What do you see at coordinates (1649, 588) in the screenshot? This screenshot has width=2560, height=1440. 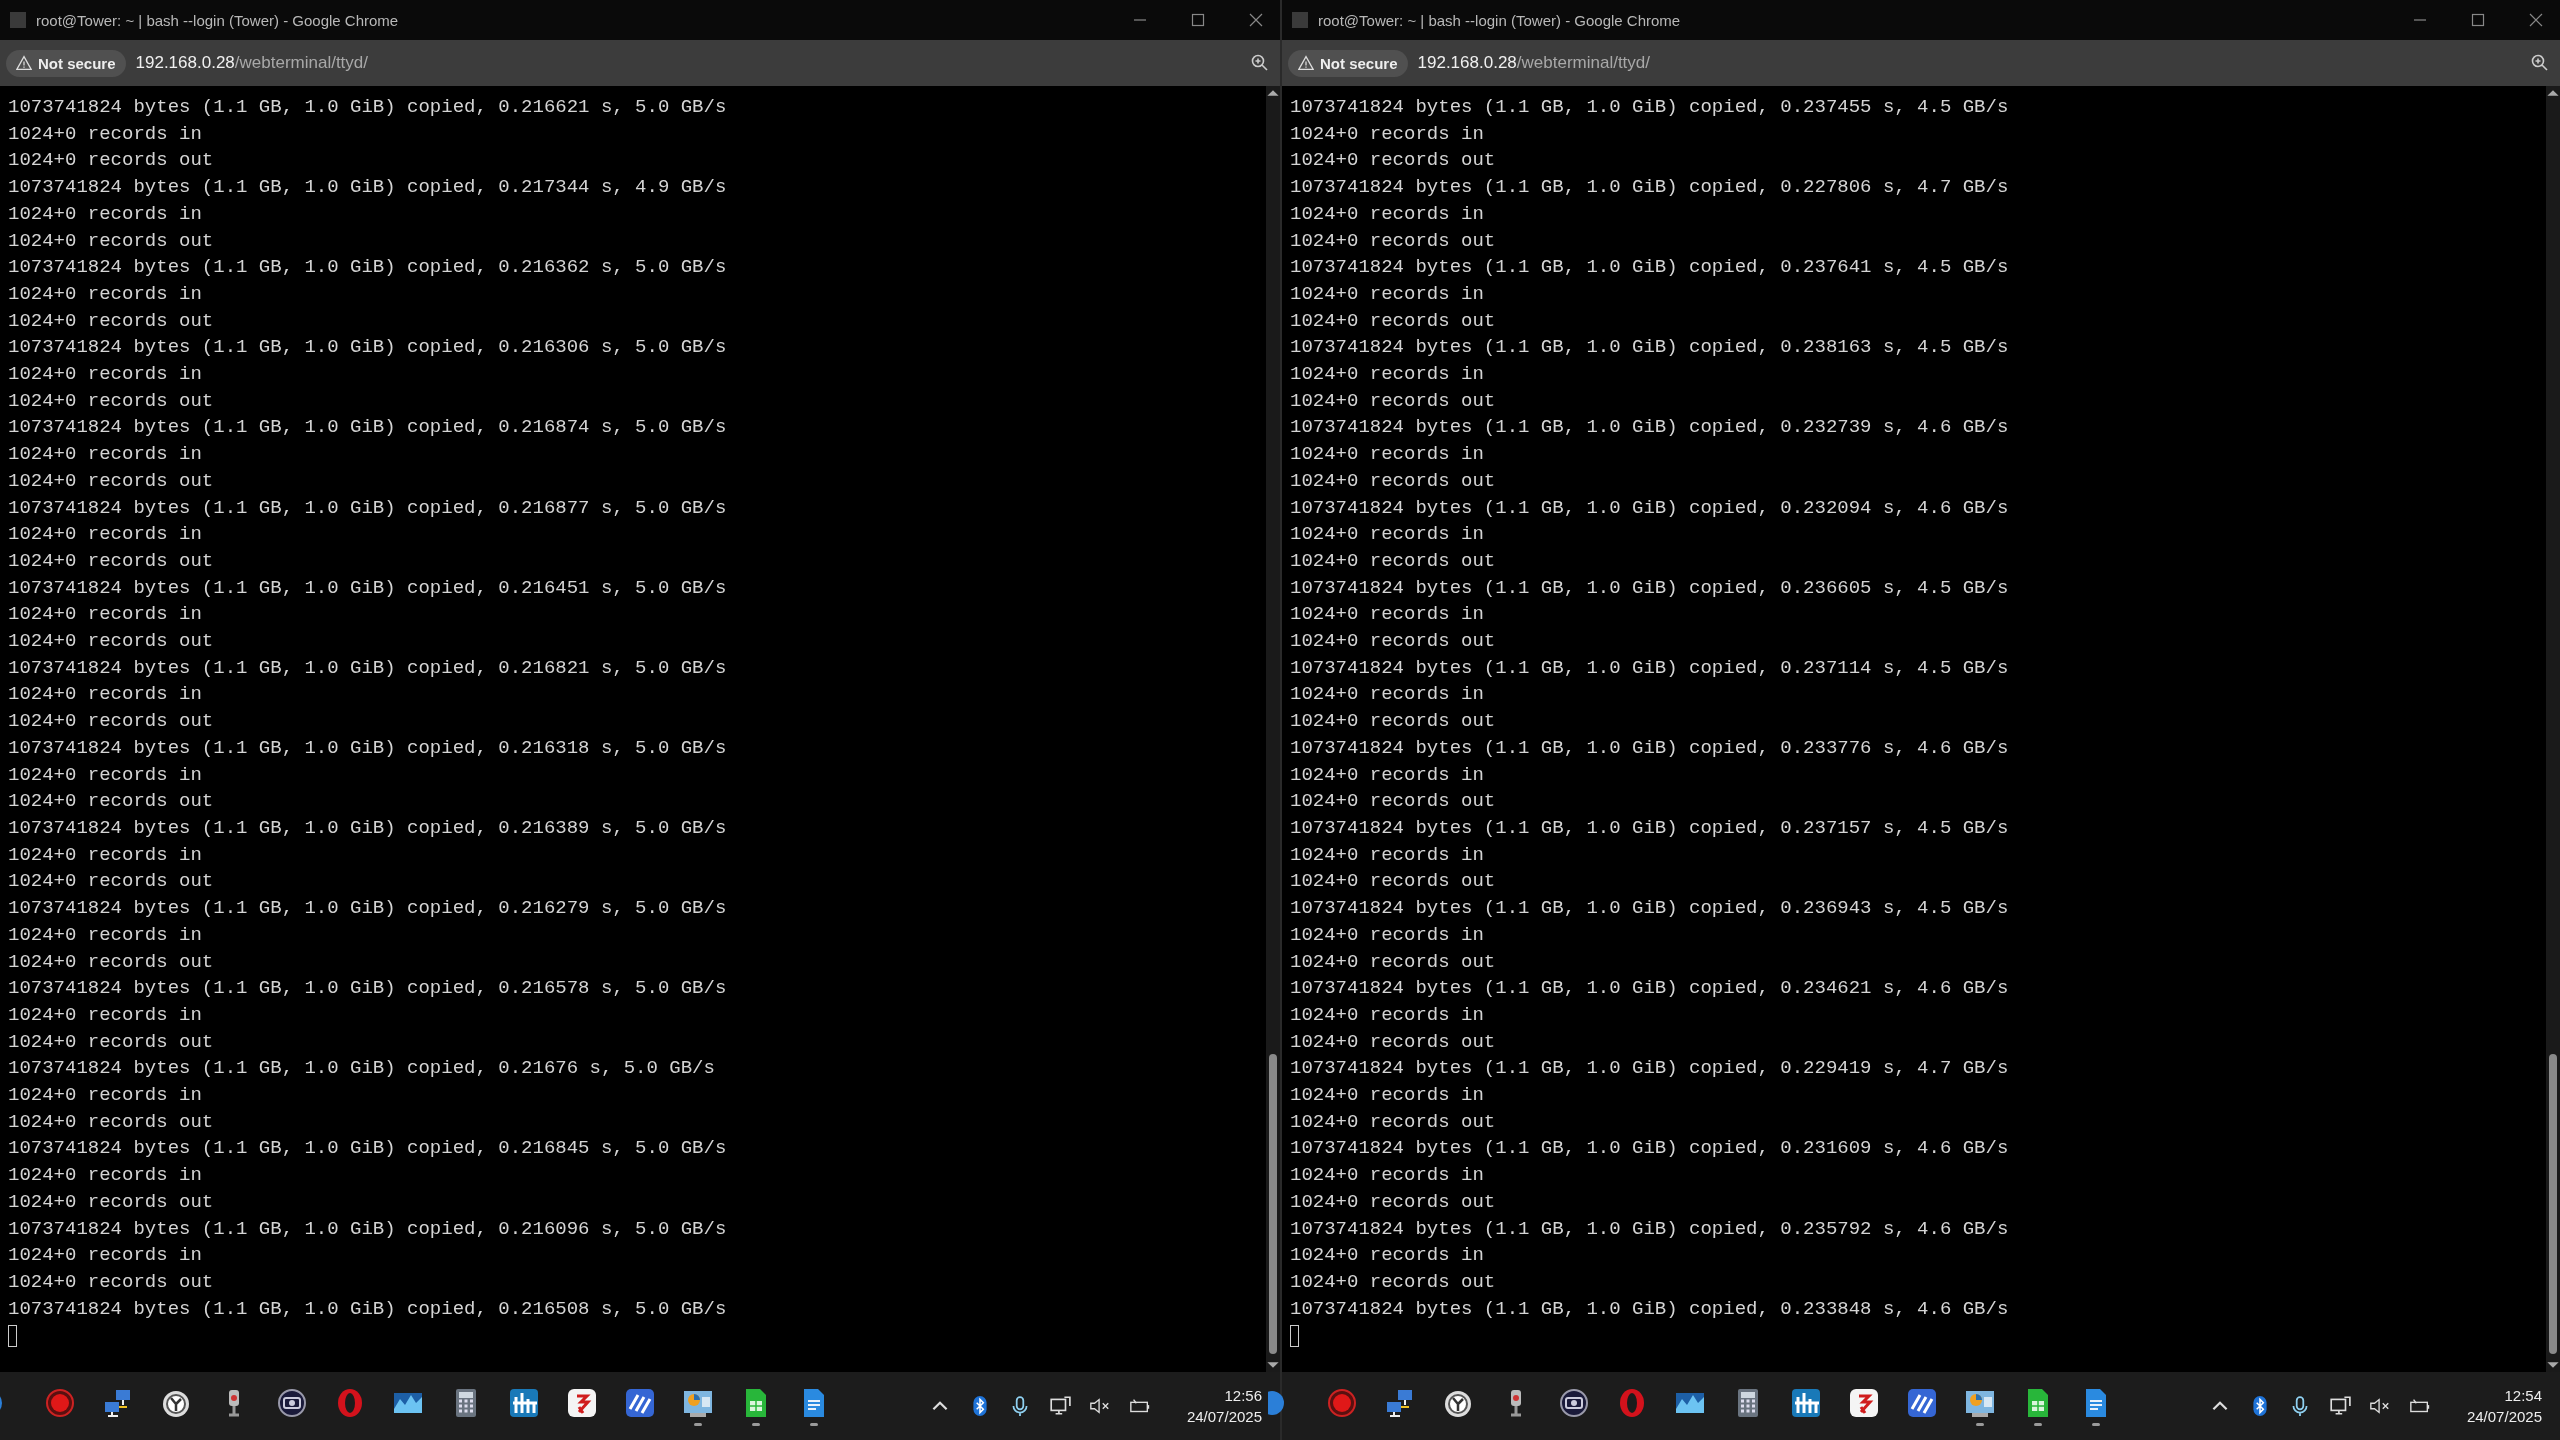 I see `terminal-line: 1073741824 bytes (1.1 GB, 1.0 GiB) copied, 0.236605 s, 4.5 GB/s` at bounding box center [1649, 588].